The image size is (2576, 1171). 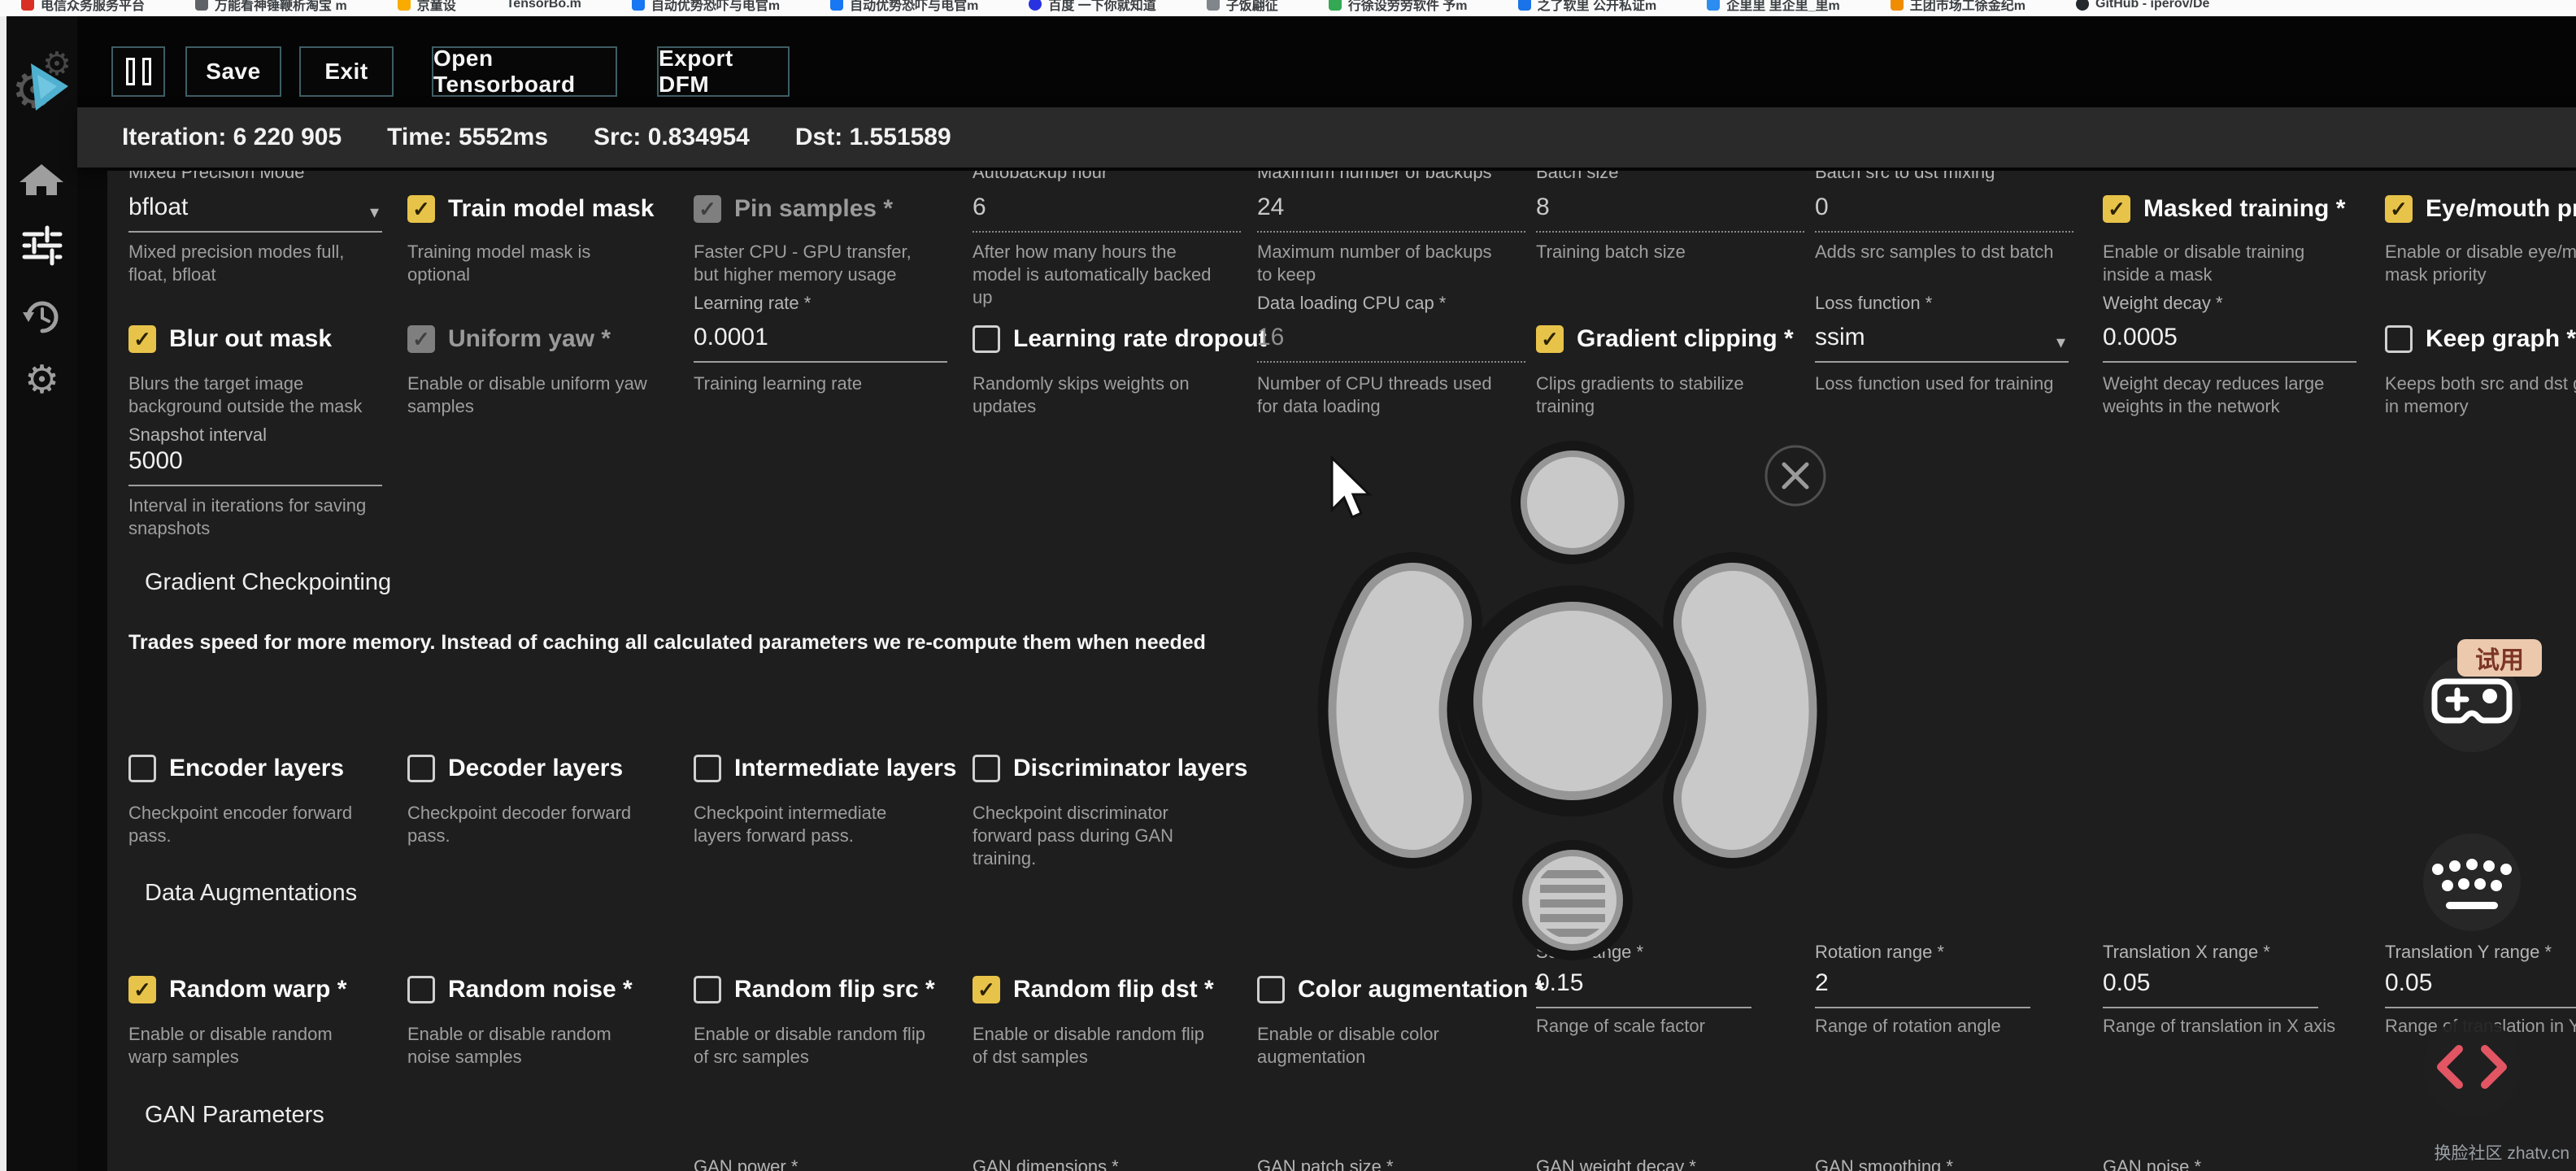 I want to click on chevron-down-icon: ▾, so click(x=2060, y=342).